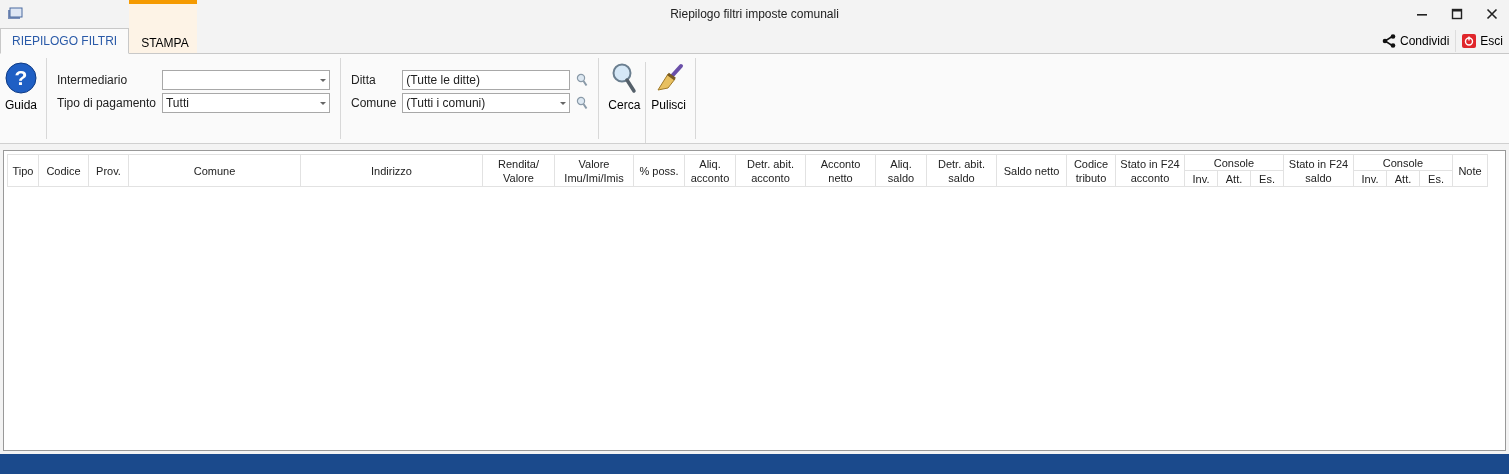 The image size is (1509, 474). Describe the element at coordinates (754, 14) in the screenshot. I see `window-title: Riepilogo filtri imposte comunali` at that location.